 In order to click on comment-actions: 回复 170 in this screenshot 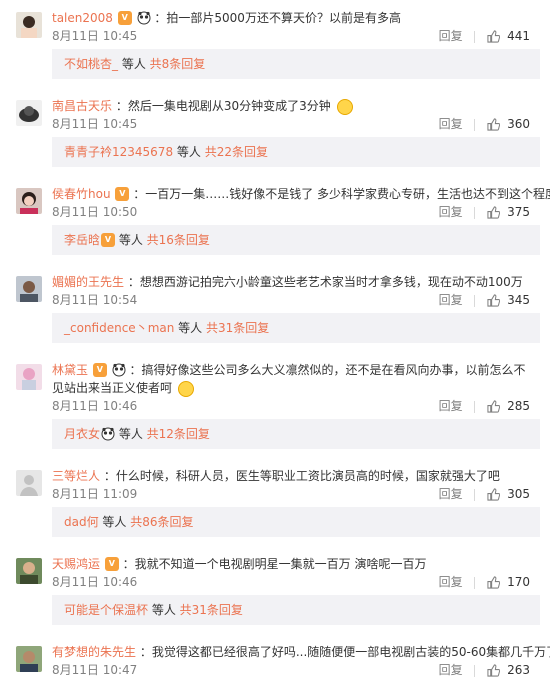, I will do `click(484, 582)`.